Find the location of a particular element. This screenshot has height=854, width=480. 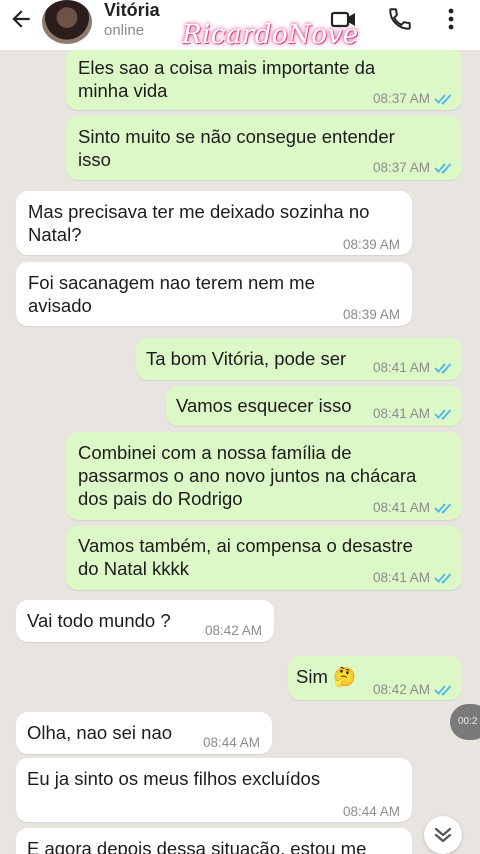

double-chevron-down-icon is located at coordinates (443, 835).